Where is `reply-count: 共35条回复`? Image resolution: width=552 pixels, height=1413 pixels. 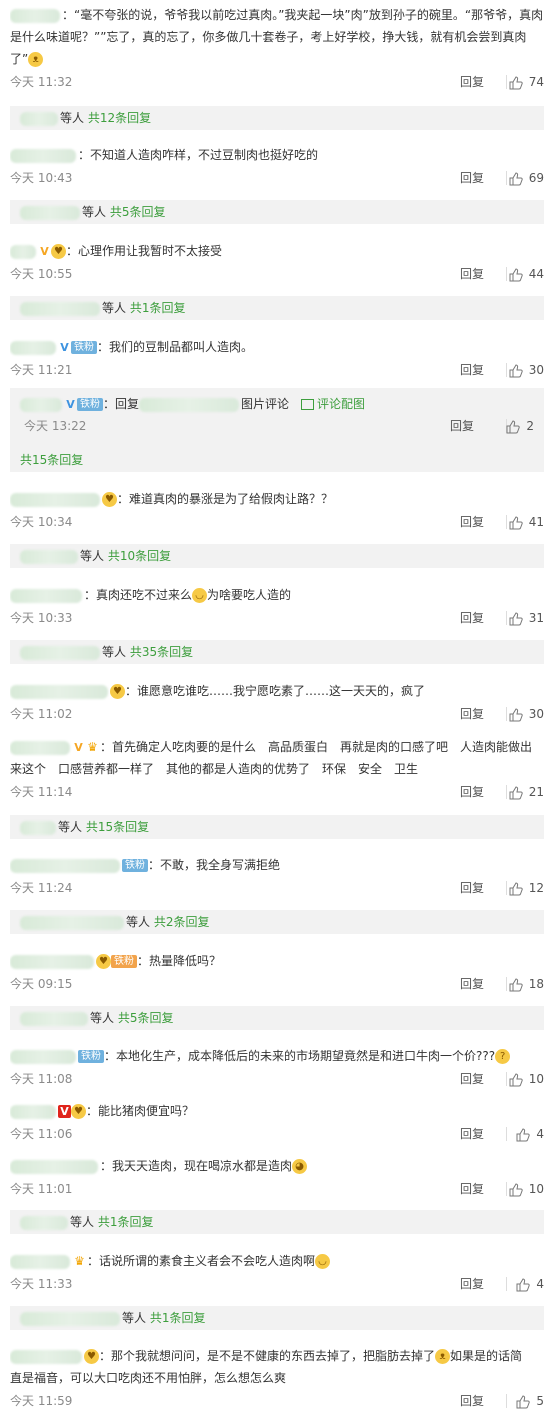
reply-count: 共35条回复 is located at coordinates (161, 652).